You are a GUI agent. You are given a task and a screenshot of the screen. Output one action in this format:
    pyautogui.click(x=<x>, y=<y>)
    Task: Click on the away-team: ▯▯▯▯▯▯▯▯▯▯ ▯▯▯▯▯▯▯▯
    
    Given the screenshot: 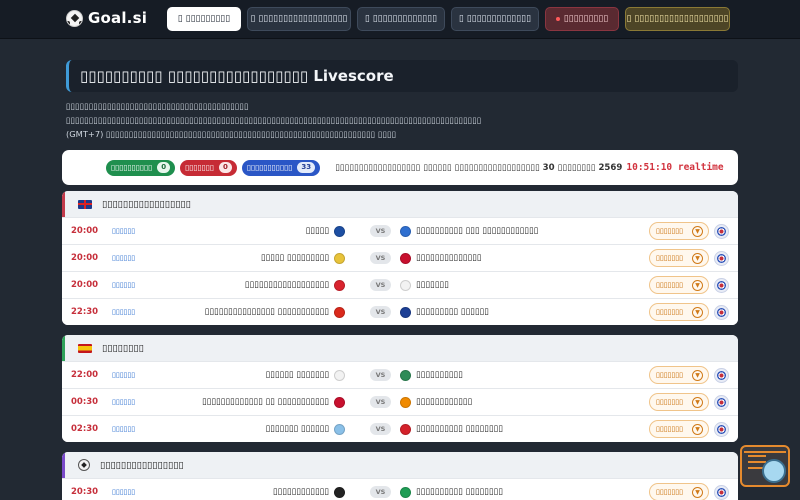 What is the action you would take?
    pyautogui.click(x=451, y=429)
    